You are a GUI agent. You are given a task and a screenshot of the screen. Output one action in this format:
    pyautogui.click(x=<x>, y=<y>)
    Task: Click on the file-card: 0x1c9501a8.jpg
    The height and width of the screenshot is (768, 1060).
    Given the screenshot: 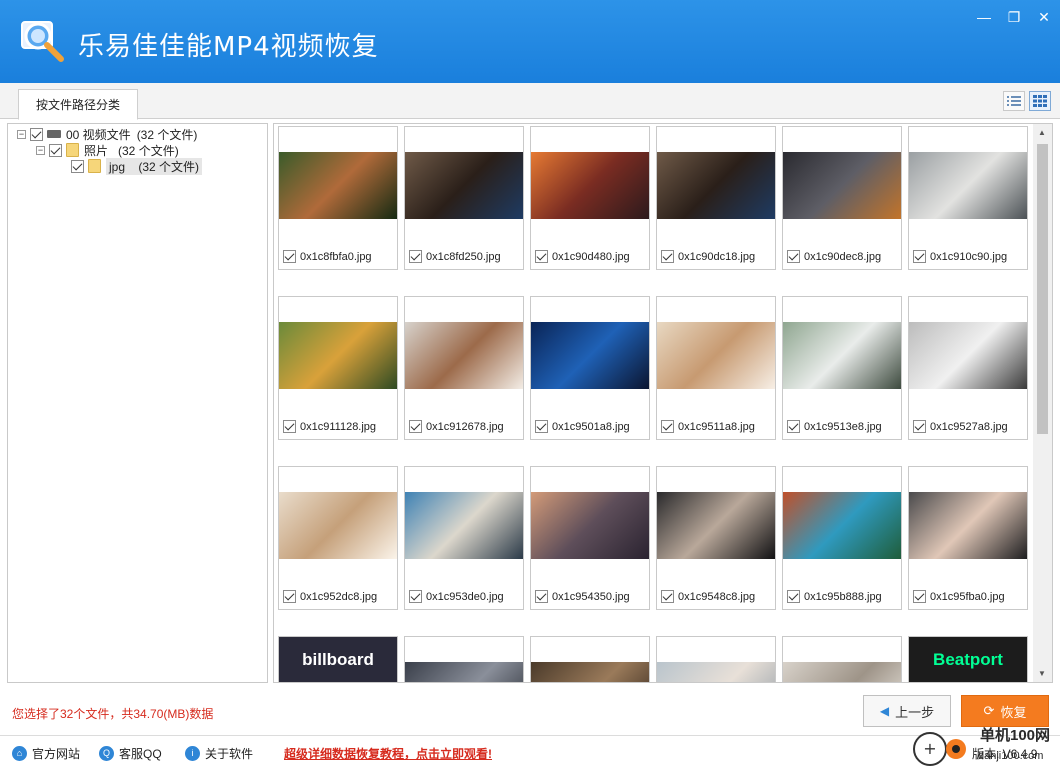 What is the action you would take?
    pyautogui.click(x=590, y=368)
    